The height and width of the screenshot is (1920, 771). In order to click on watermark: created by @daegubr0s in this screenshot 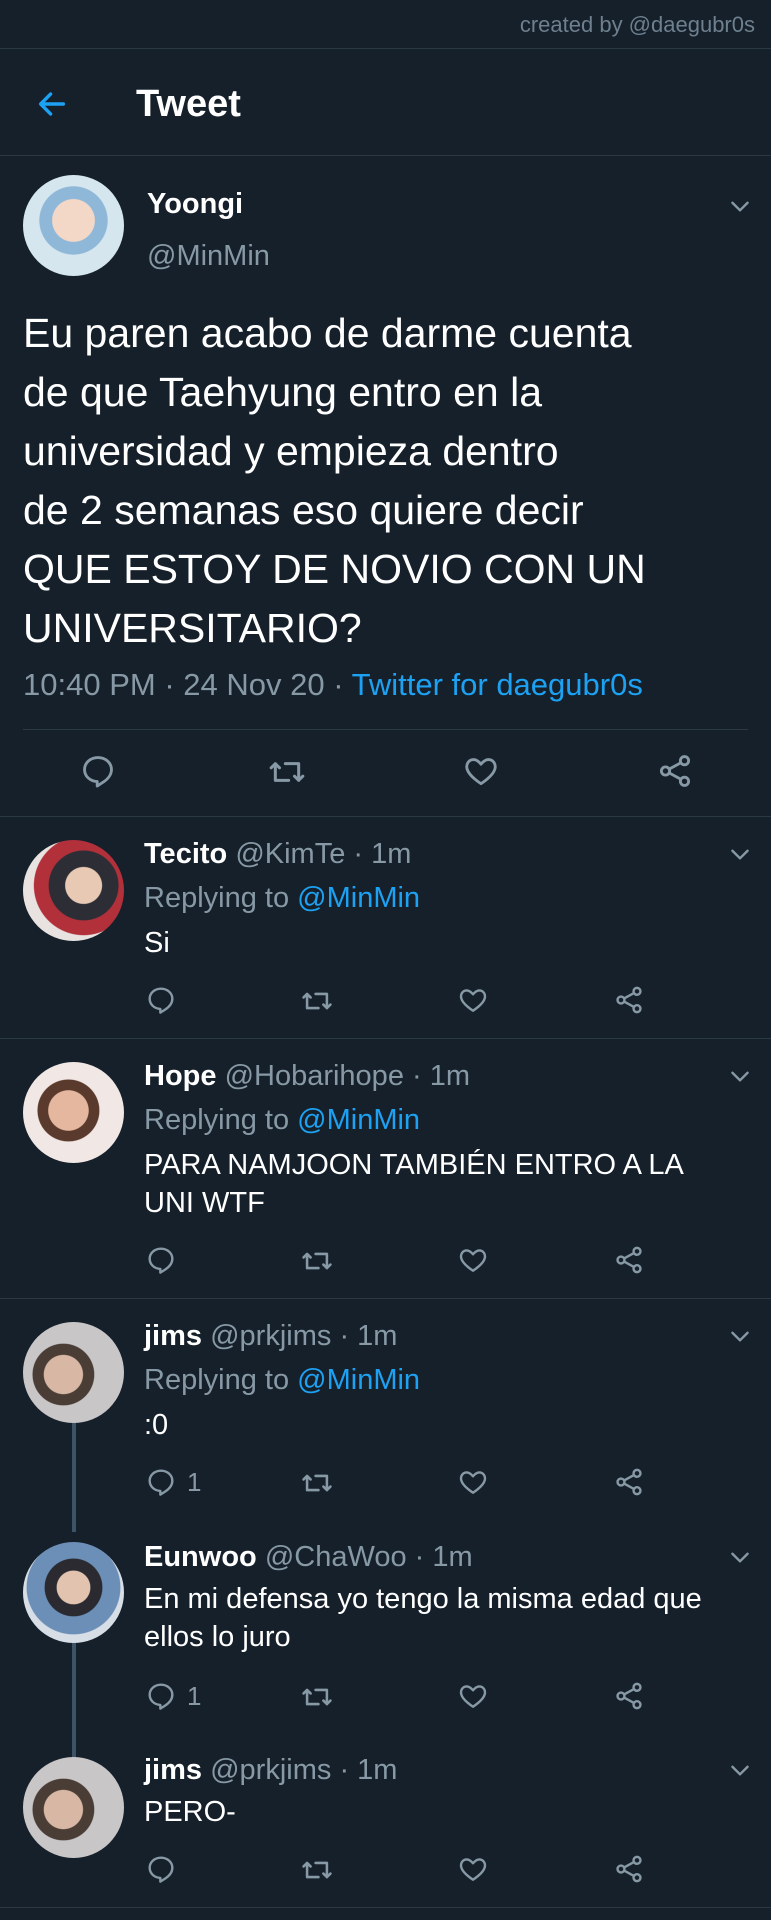, I will do `click(385, 24)`.